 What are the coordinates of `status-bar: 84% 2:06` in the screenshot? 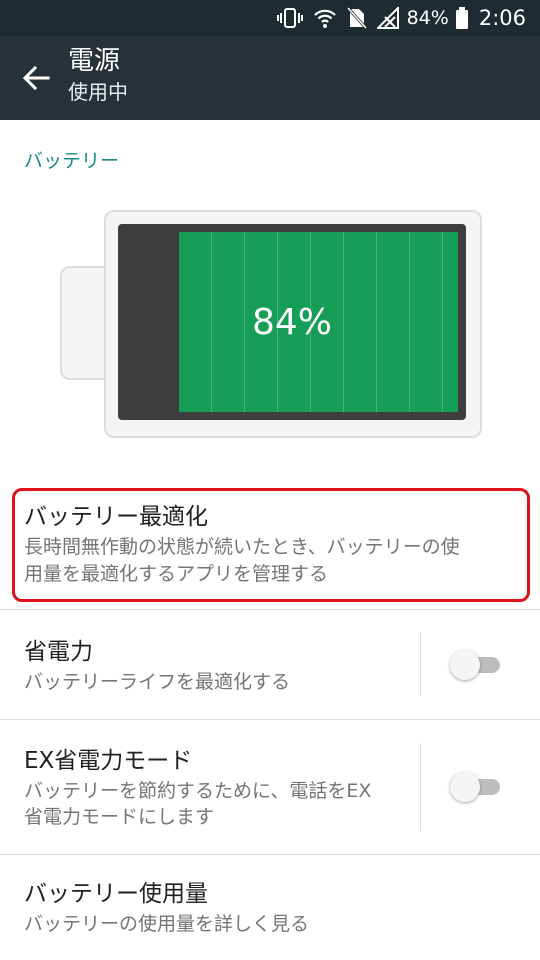 It's located at (270, 18).